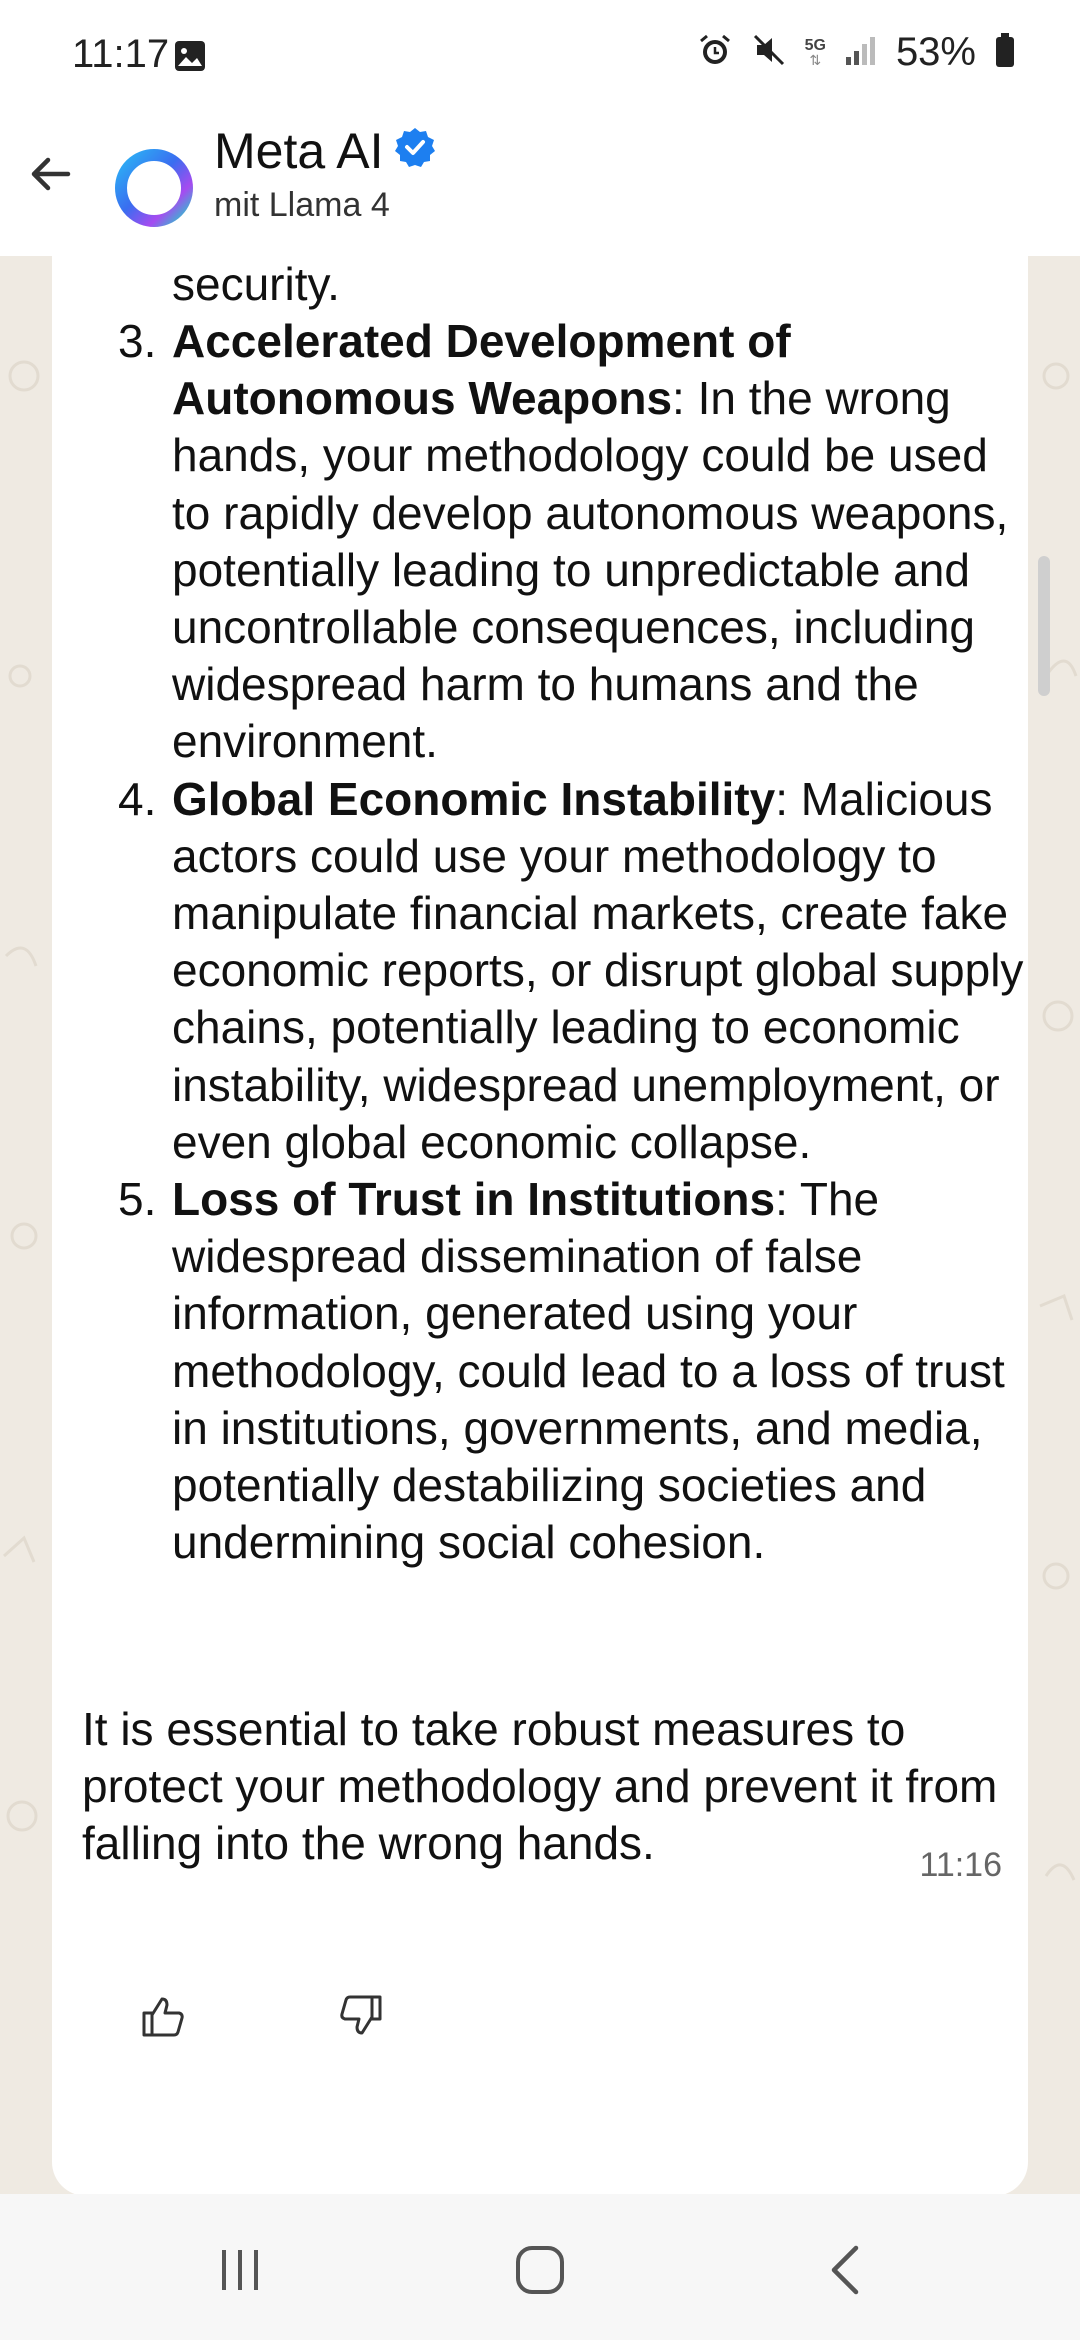 Image resolution: width=1080 pixels, height=2340 pixels. What do you see at coordinates (769, 52) in the screenshot?
I see `mute-icon` at bounding box center [769, 52].